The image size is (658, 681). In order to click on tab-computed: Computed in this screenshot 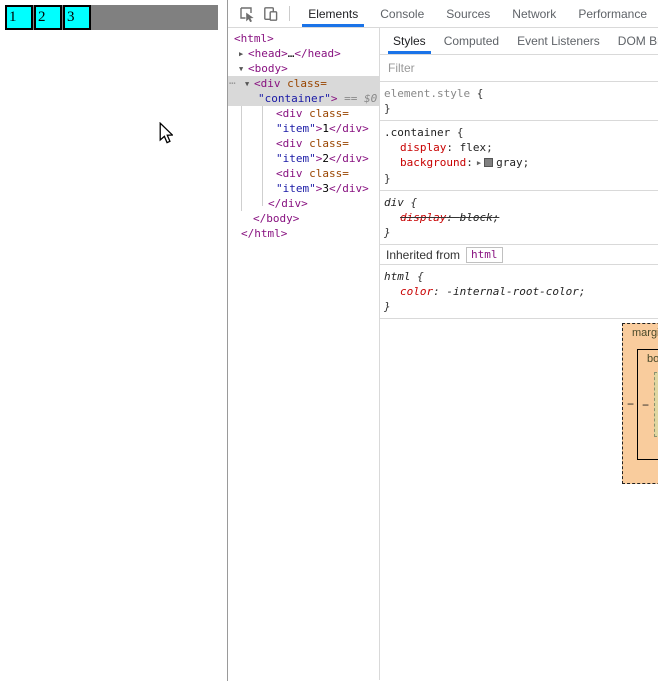, I will do `click(471, 41)`.